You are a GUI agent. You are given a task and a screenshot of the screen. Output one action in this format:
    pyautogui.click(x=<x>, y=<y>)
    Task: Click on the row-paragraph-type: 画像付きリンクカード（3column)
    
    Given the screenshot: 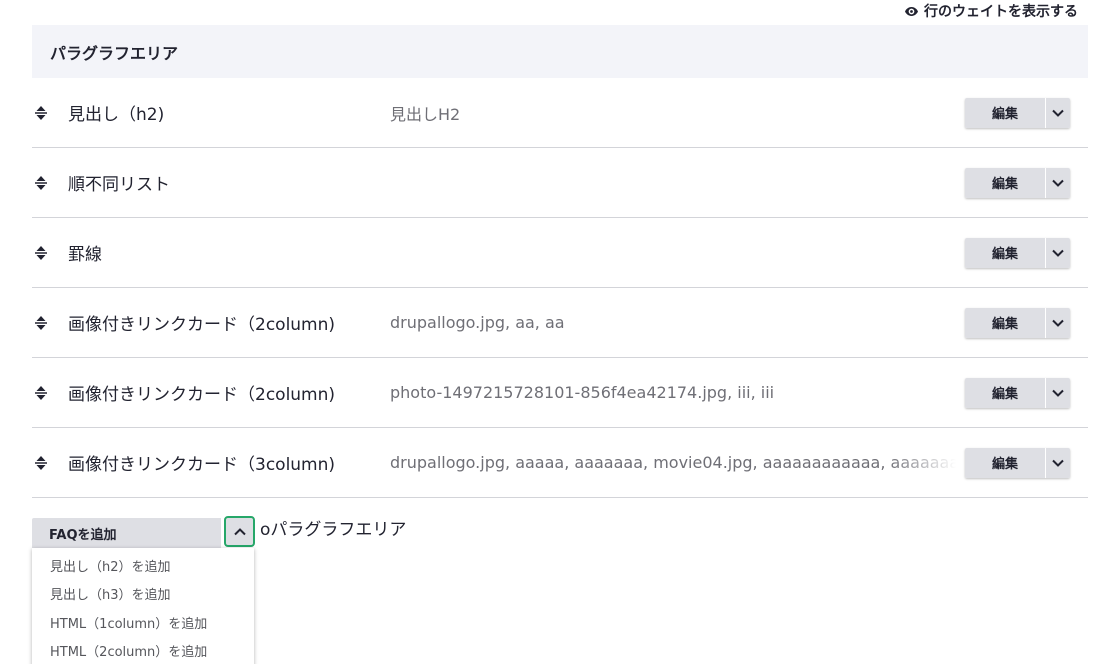 What is the action you would take?
    pyautogui.click(x=202, y=465)
    